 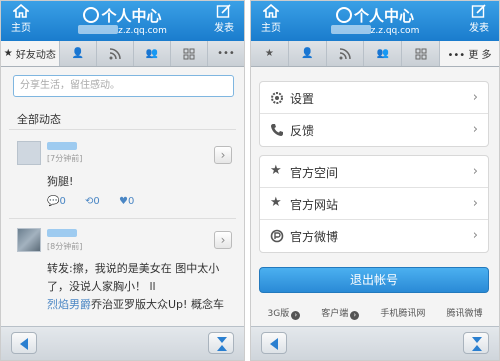 I want to click on settings-menu: 设置 › 反馈 ›, so click(x=374, y=114).